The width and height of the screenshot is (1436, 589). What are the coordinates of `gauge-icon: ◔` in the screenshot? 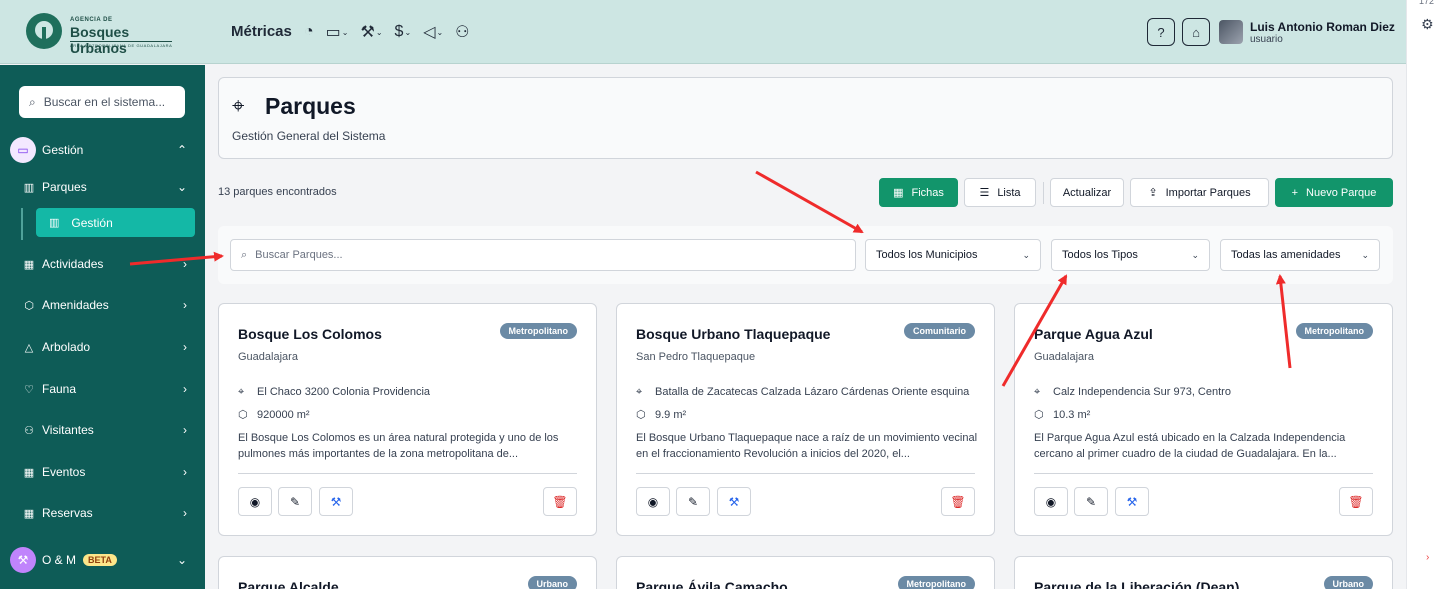 It's located at (309, 32).